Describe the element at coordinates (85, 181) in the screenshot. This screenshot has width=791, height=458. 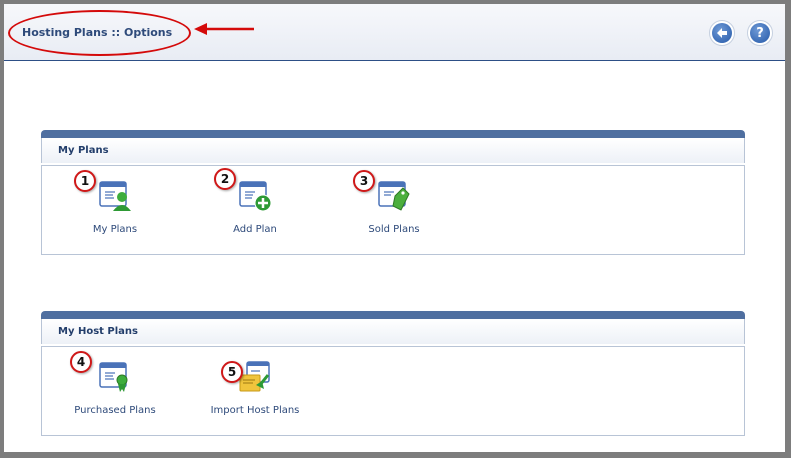
I see `step-badge: 1` at that location.